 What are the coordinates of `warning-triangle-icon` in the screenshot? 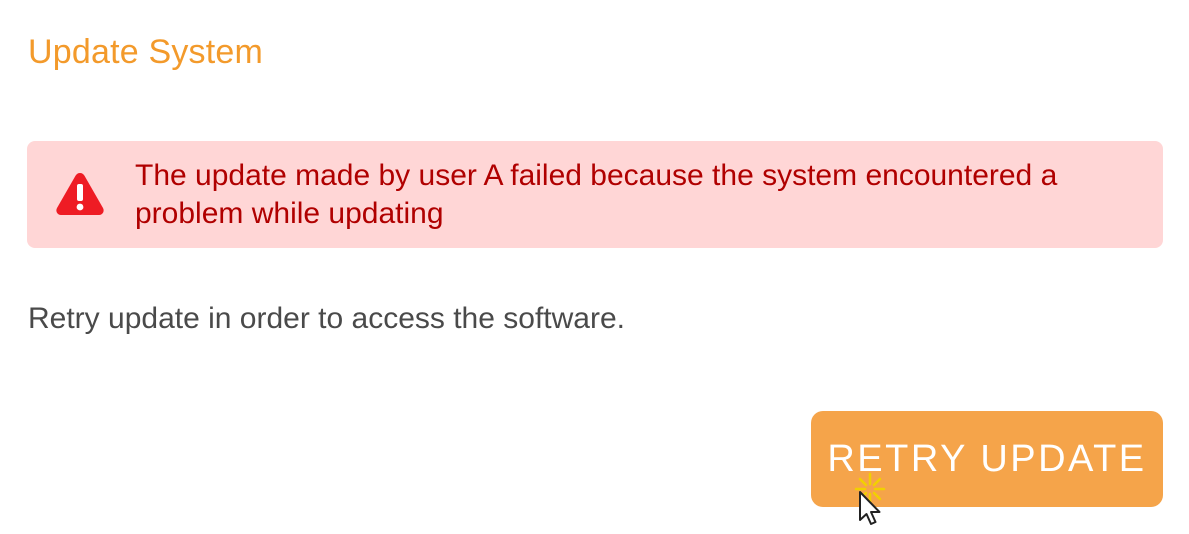 It's located at (80, 194).